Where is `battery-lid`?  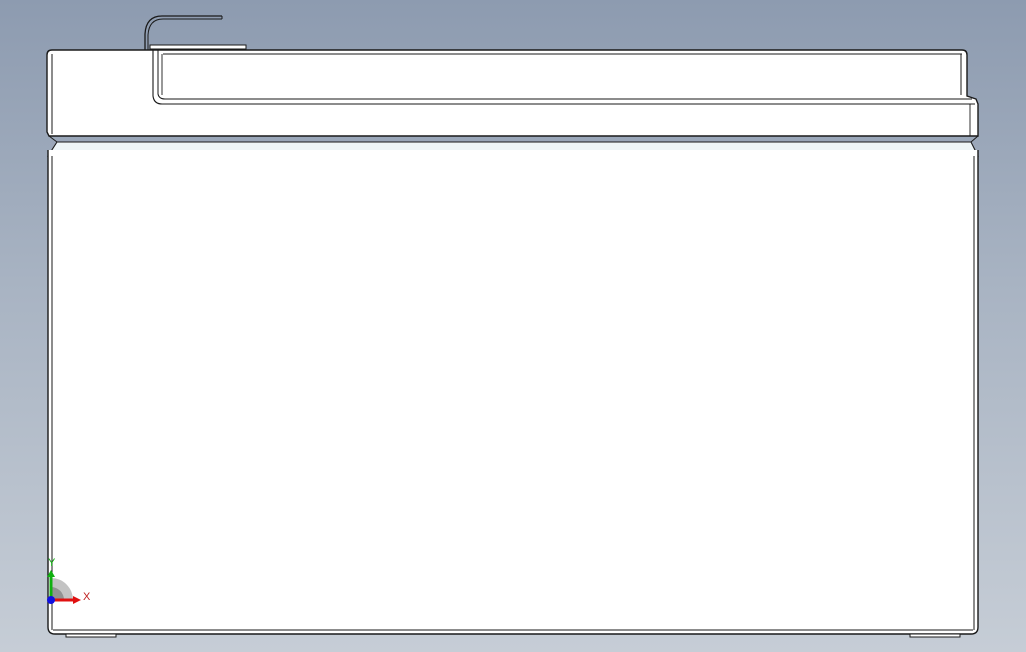 battery-lid is located at coordinates (512, 93).